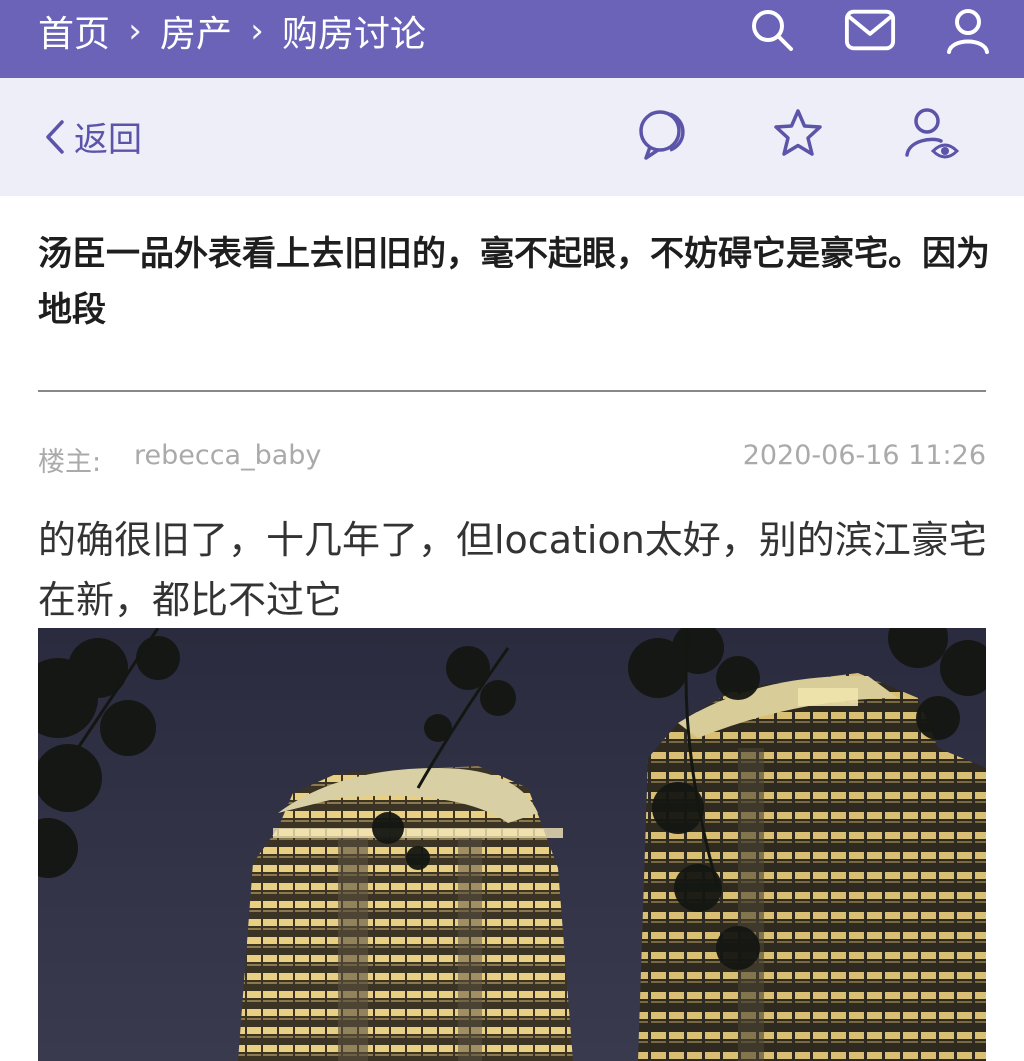 The width and height of the screenshot is (1024, 1061). What do you see at coordinates (512, 137) in the screenshot?
I see `action-bar: 返回` at bounding box center [512, 137].